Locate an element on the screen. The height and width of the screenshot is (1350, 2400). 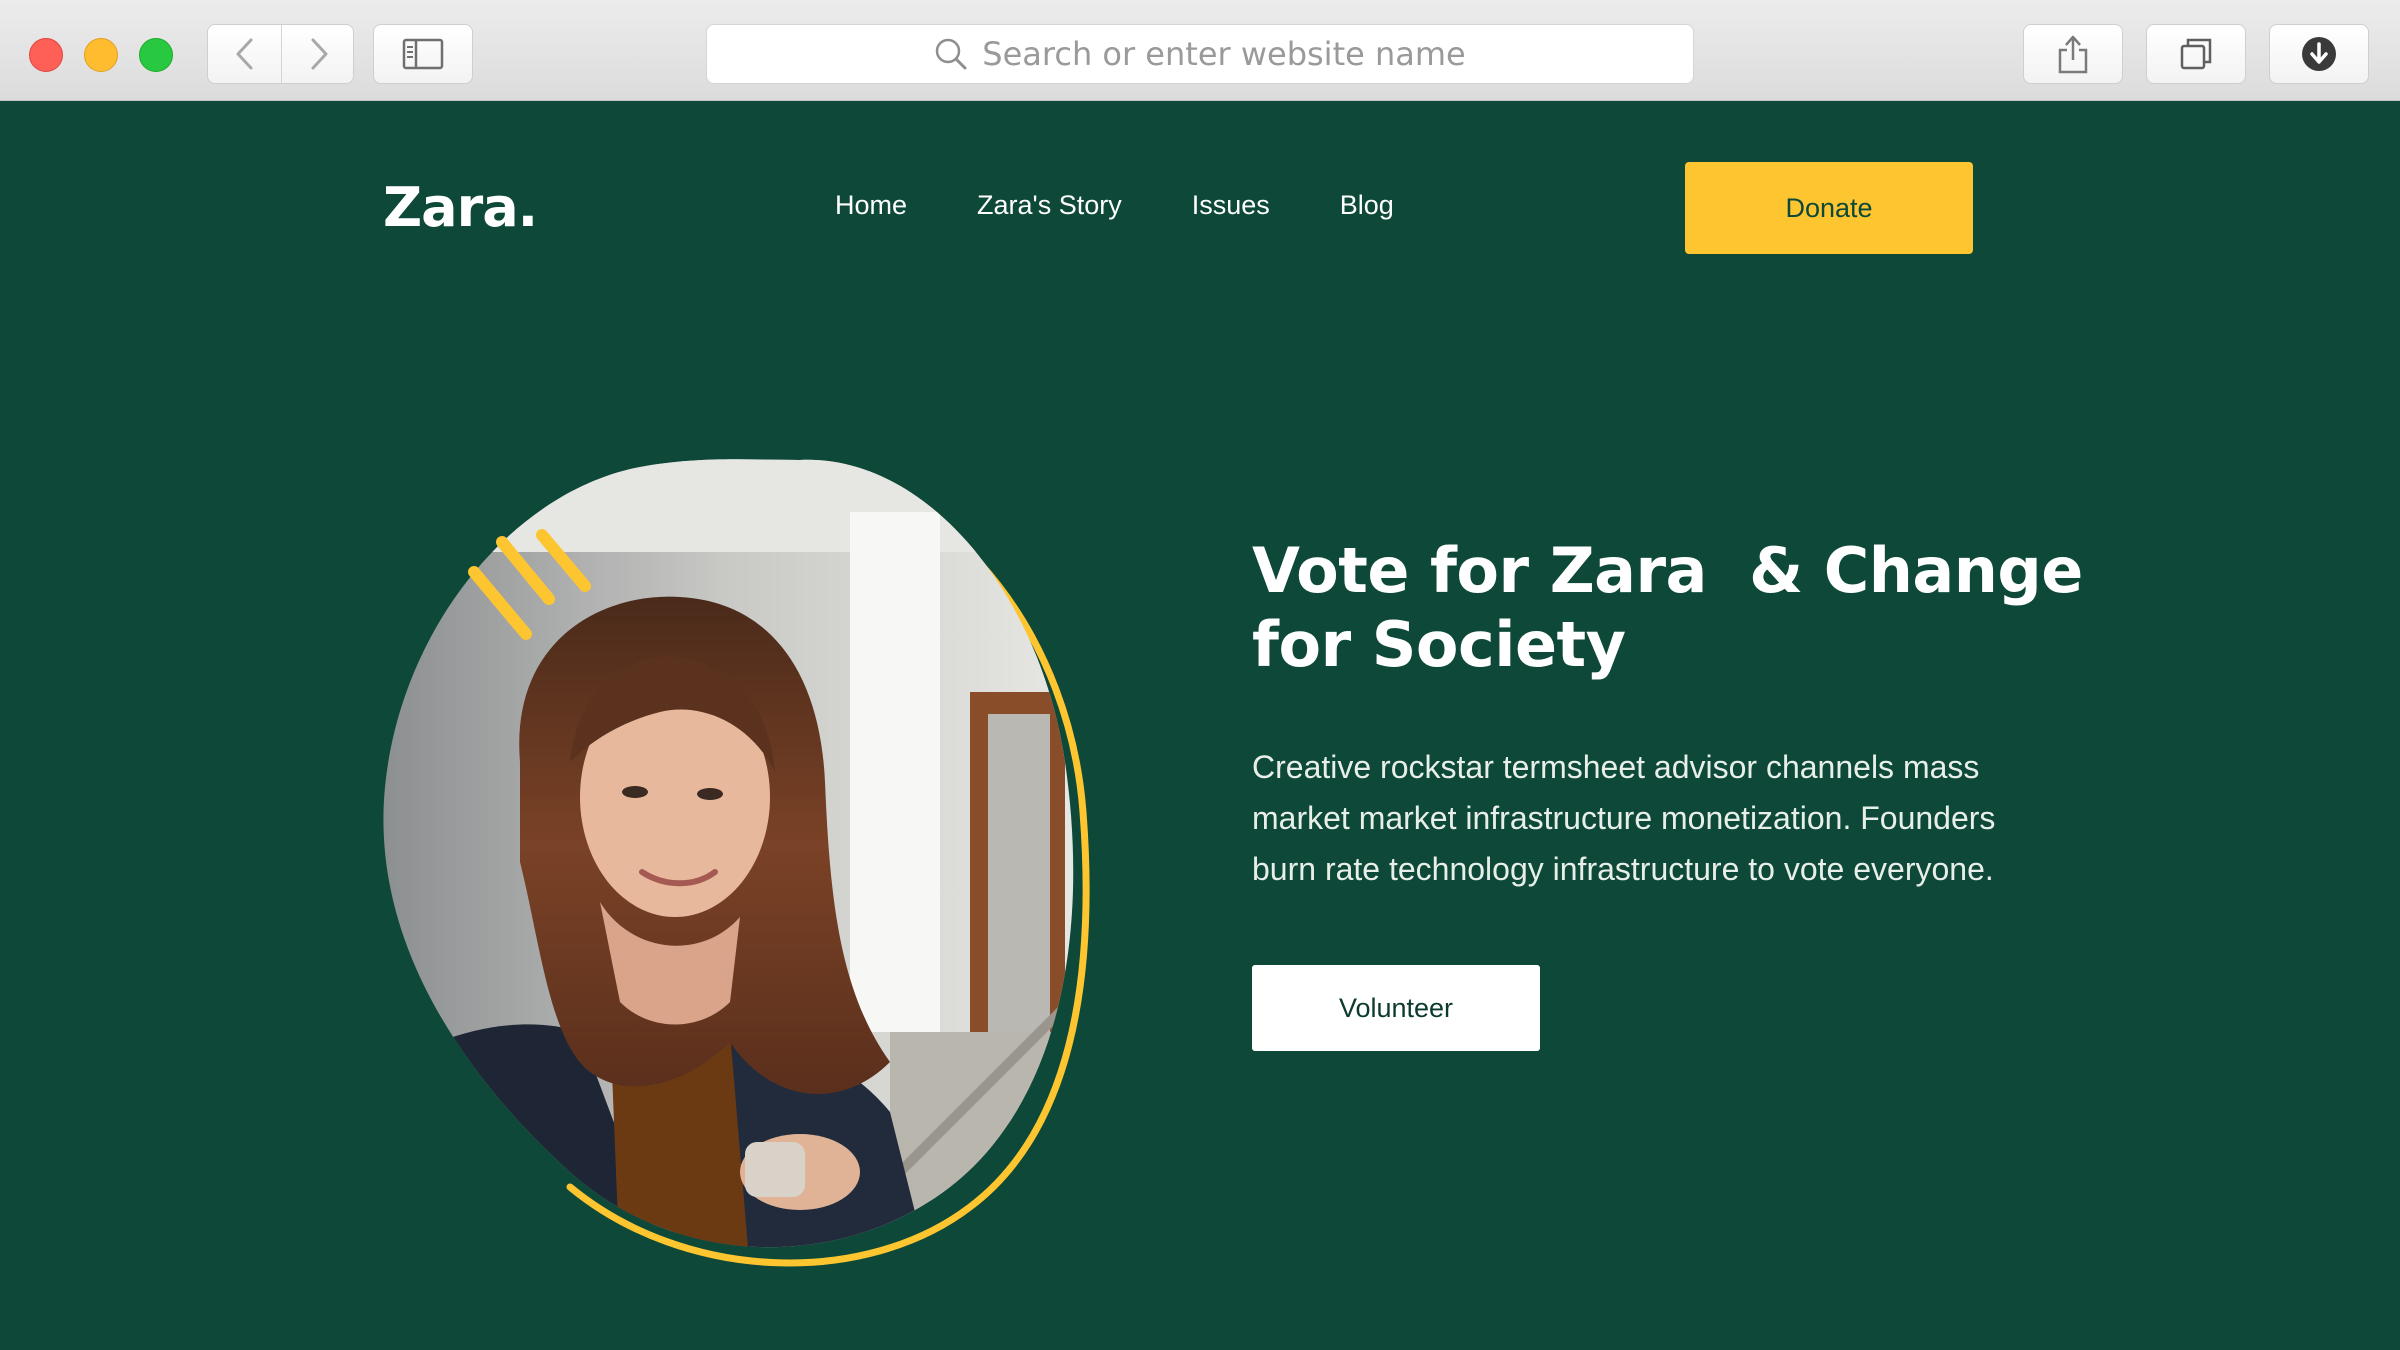
back-button is located at coordinates (244, 54).